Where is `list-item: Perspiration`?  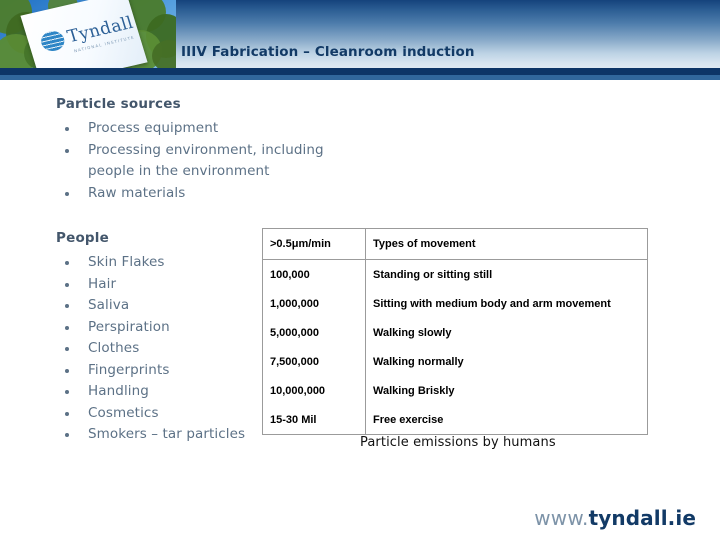 list-item: Perspiration is located at coordinates (171, 328).